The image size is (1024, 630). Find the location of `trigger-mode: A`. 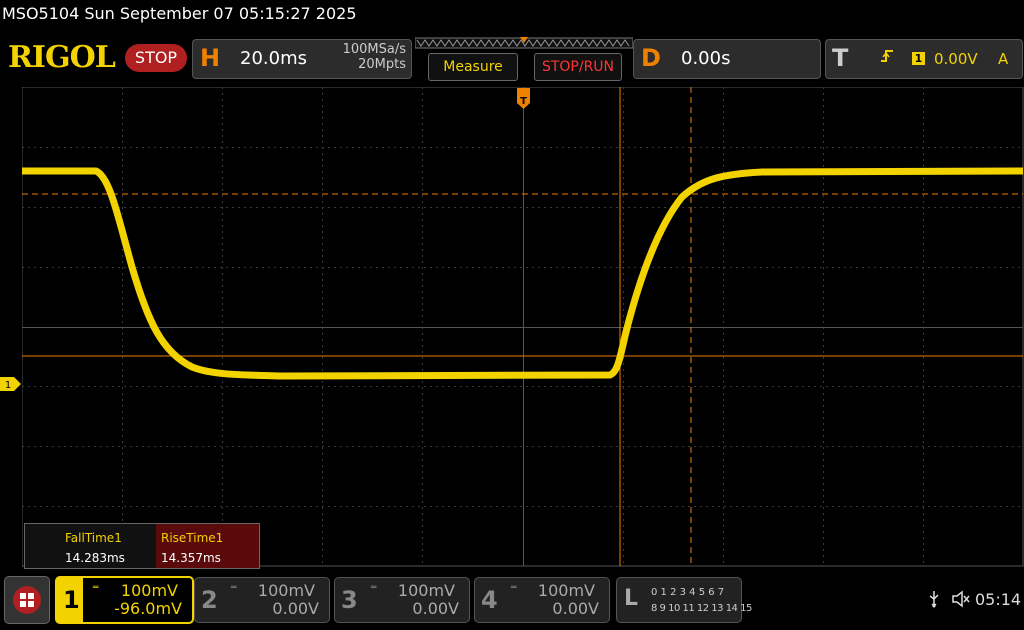

trigger-mode: A is located at coordinates (1003, 59).